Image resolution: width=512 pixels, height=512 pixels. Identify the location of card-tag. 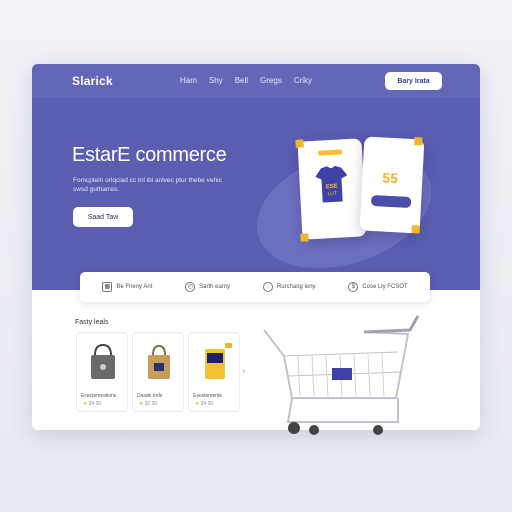
(330, 152).